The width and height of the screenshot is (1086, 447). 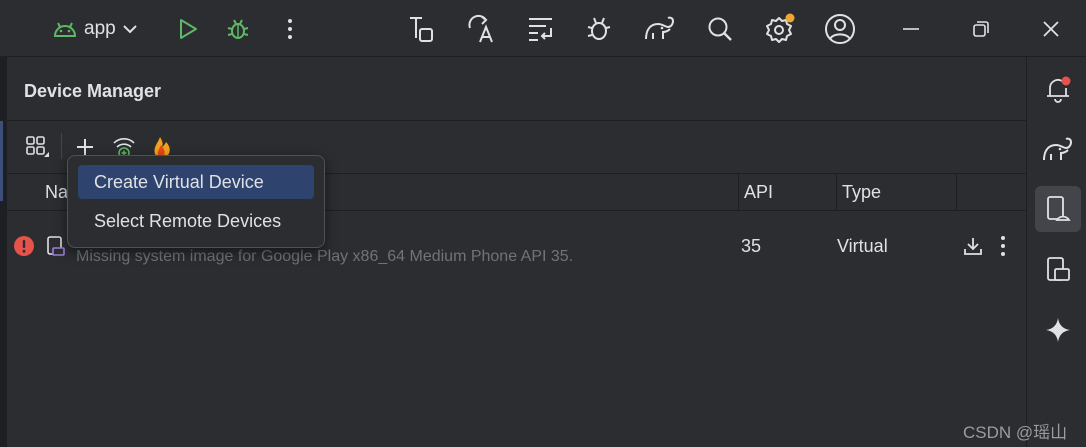 What do you see at coordinates (1015, 432) in the screenshot?
I see `watermark: CSDN @瑶山` at bounding box center [1015, 432].